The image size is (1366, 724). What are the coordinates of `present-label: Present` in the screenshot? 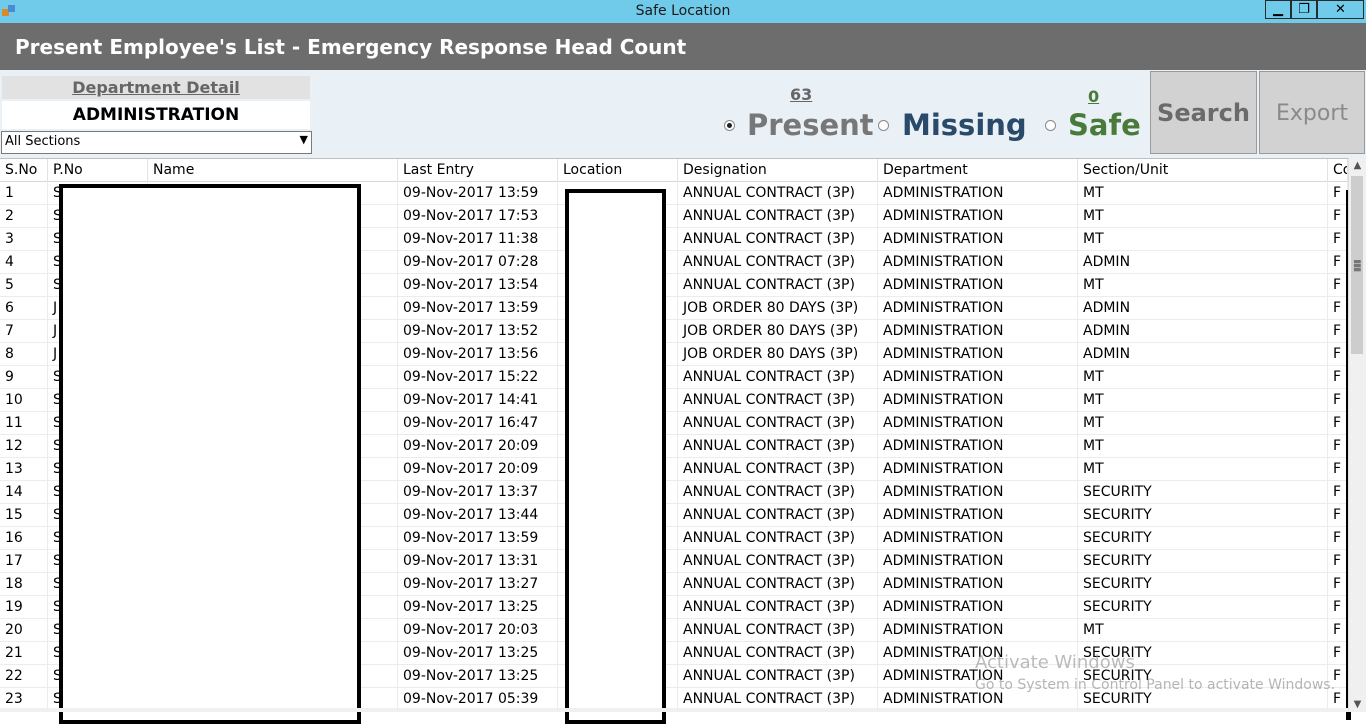 It's located at (810, 125).